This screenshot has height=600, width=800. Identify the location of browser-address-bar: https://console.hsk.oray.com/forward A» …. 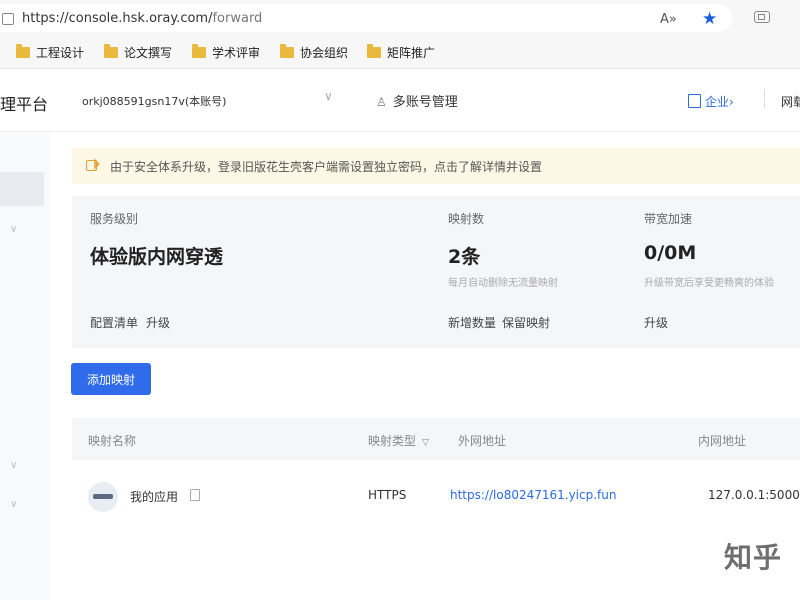
(400, 18).